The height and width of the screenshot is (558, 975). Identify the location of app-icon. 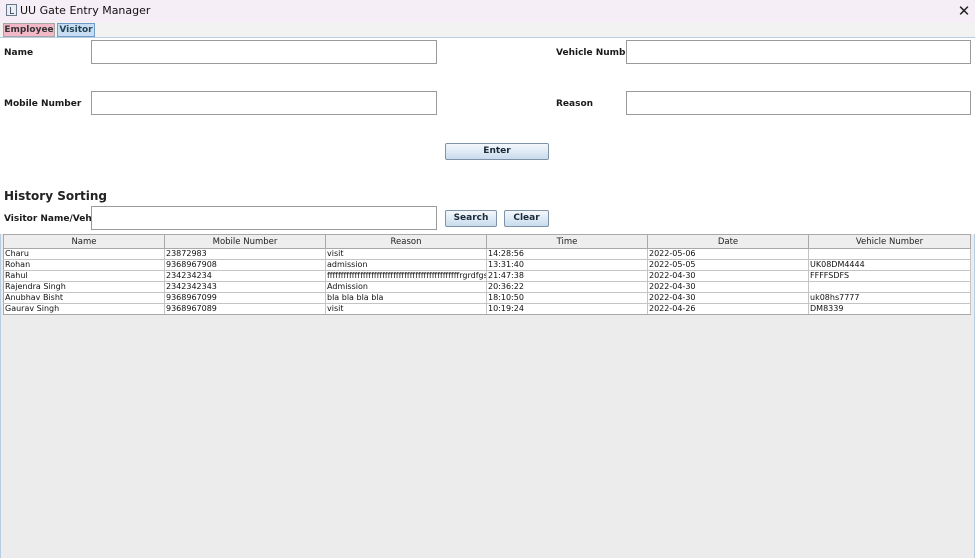
(11, 10).